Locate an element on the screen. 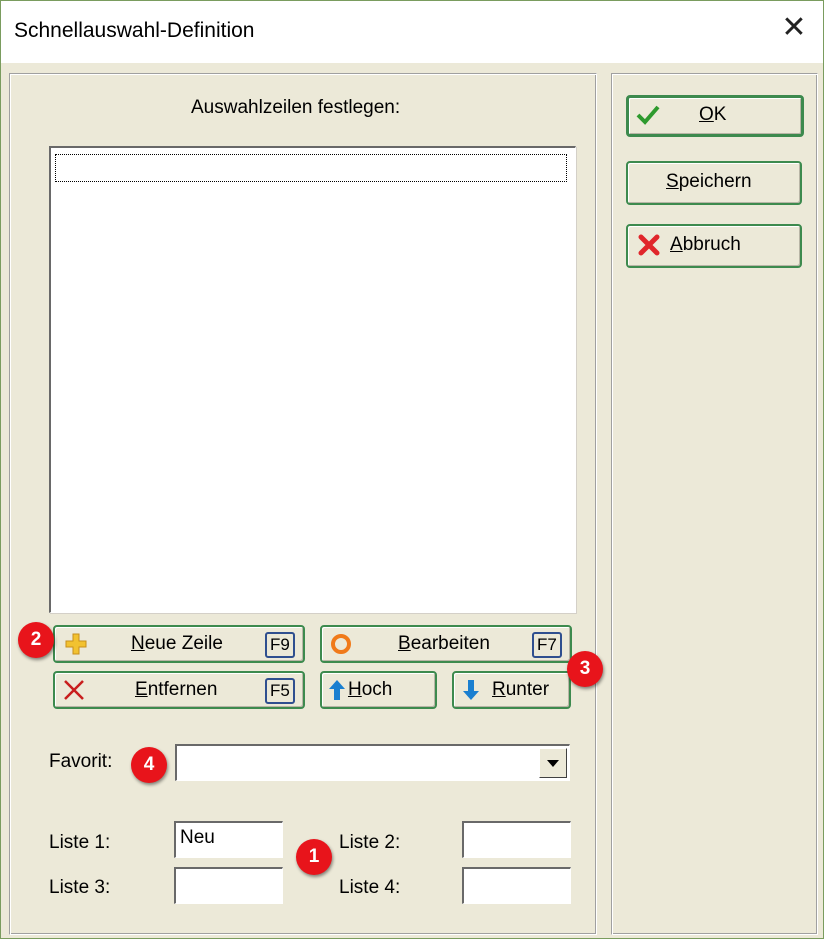 The width and height of the screenshot is (824, 939). move-down-button: Runter is located at coordinates (511, 690).